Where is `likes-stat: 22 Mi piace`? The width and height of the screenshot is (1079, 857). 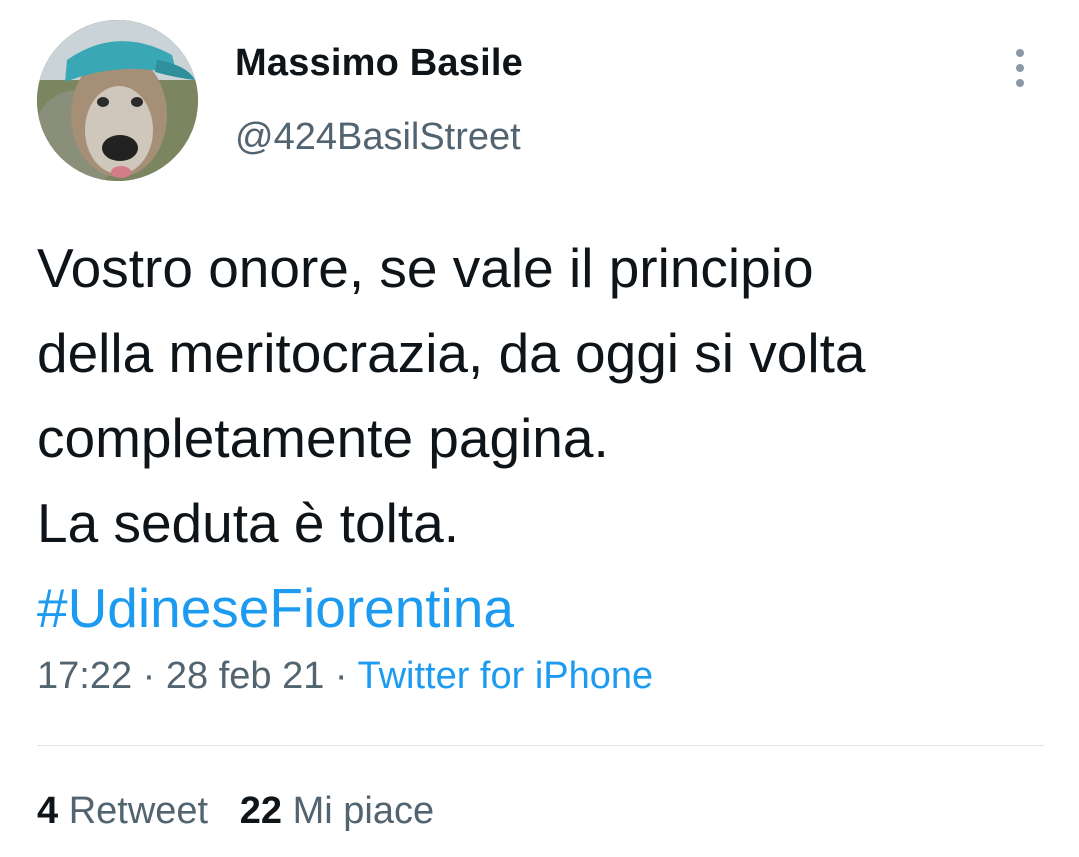
likes-stat: 22 Mi piace is located at coordinates (337, 811).